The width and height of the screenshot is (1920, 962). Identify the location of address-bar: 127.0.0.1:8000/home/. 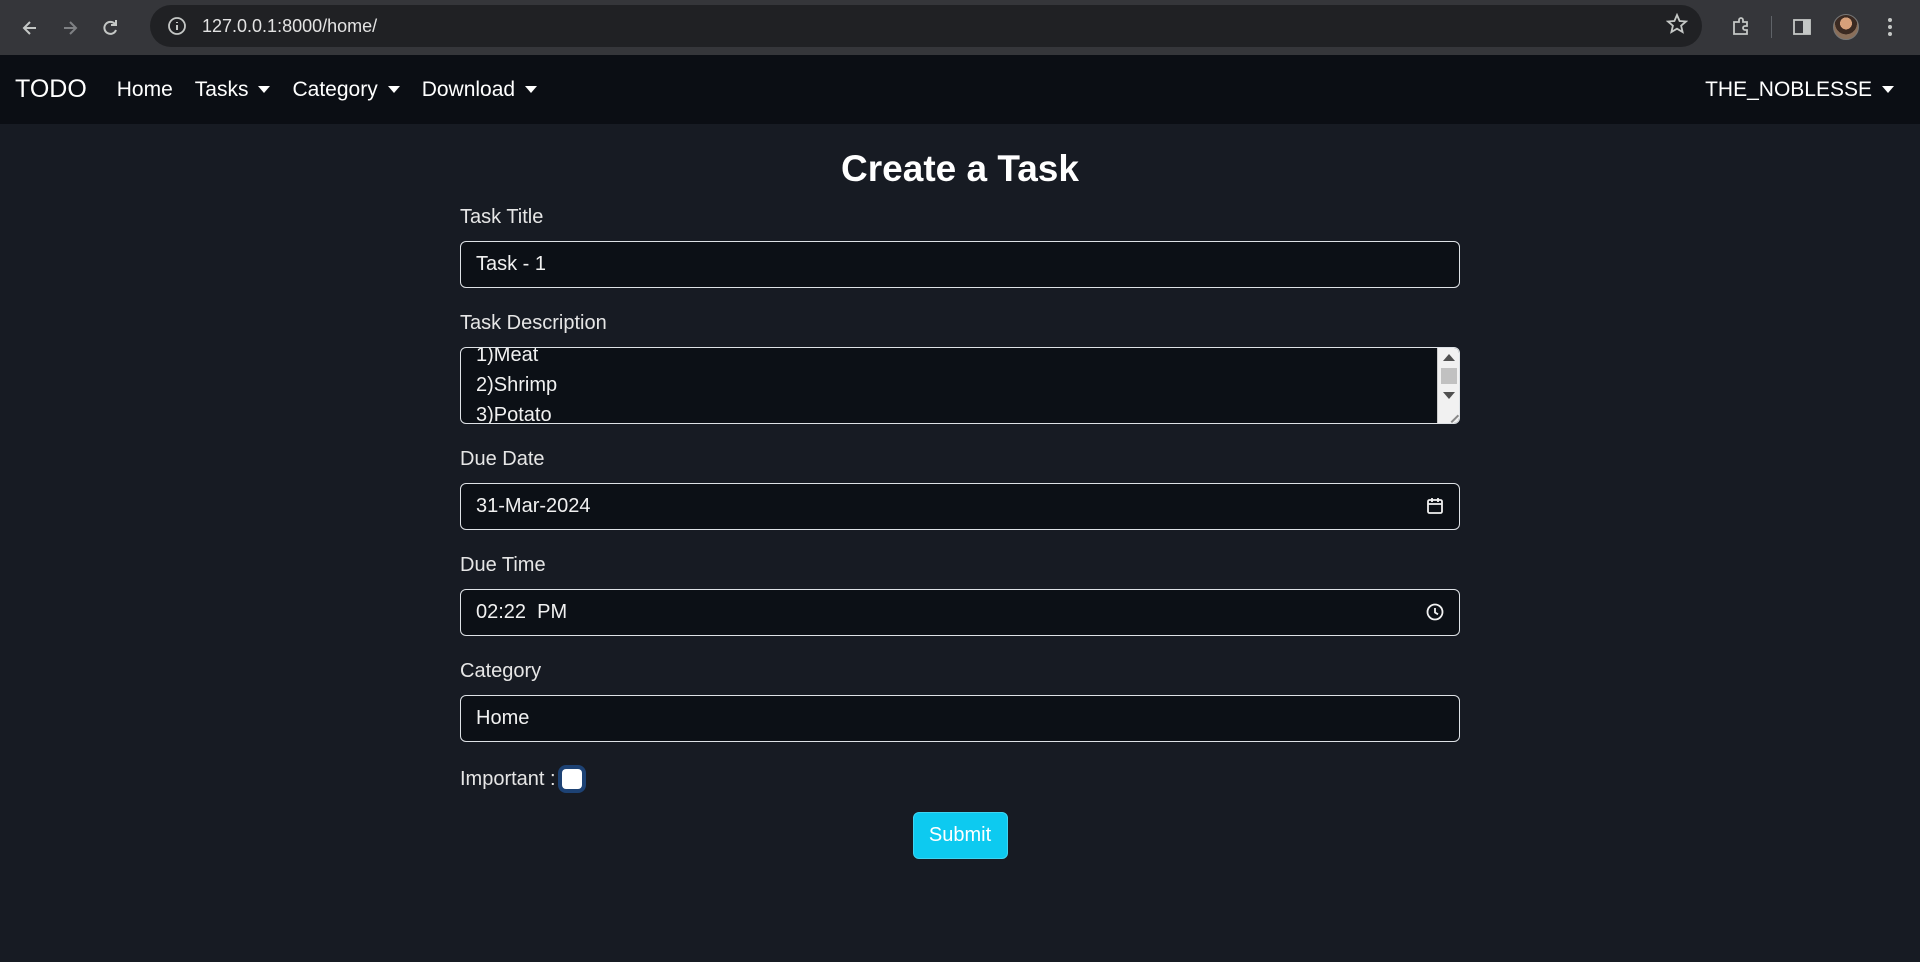
(926, 26).